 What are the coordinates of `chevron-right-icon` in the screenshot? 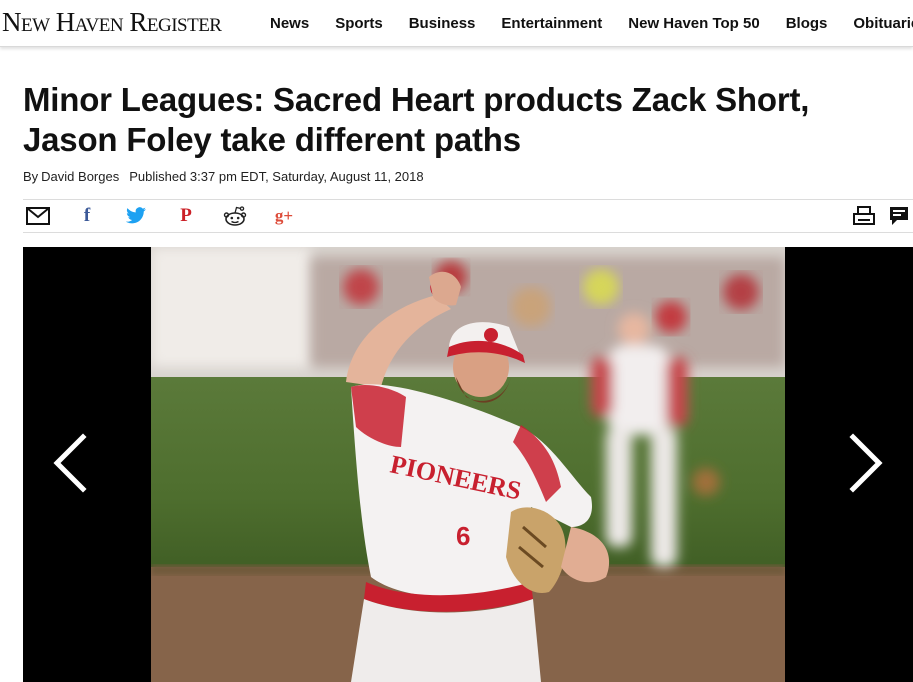 It's located at (866, 463).